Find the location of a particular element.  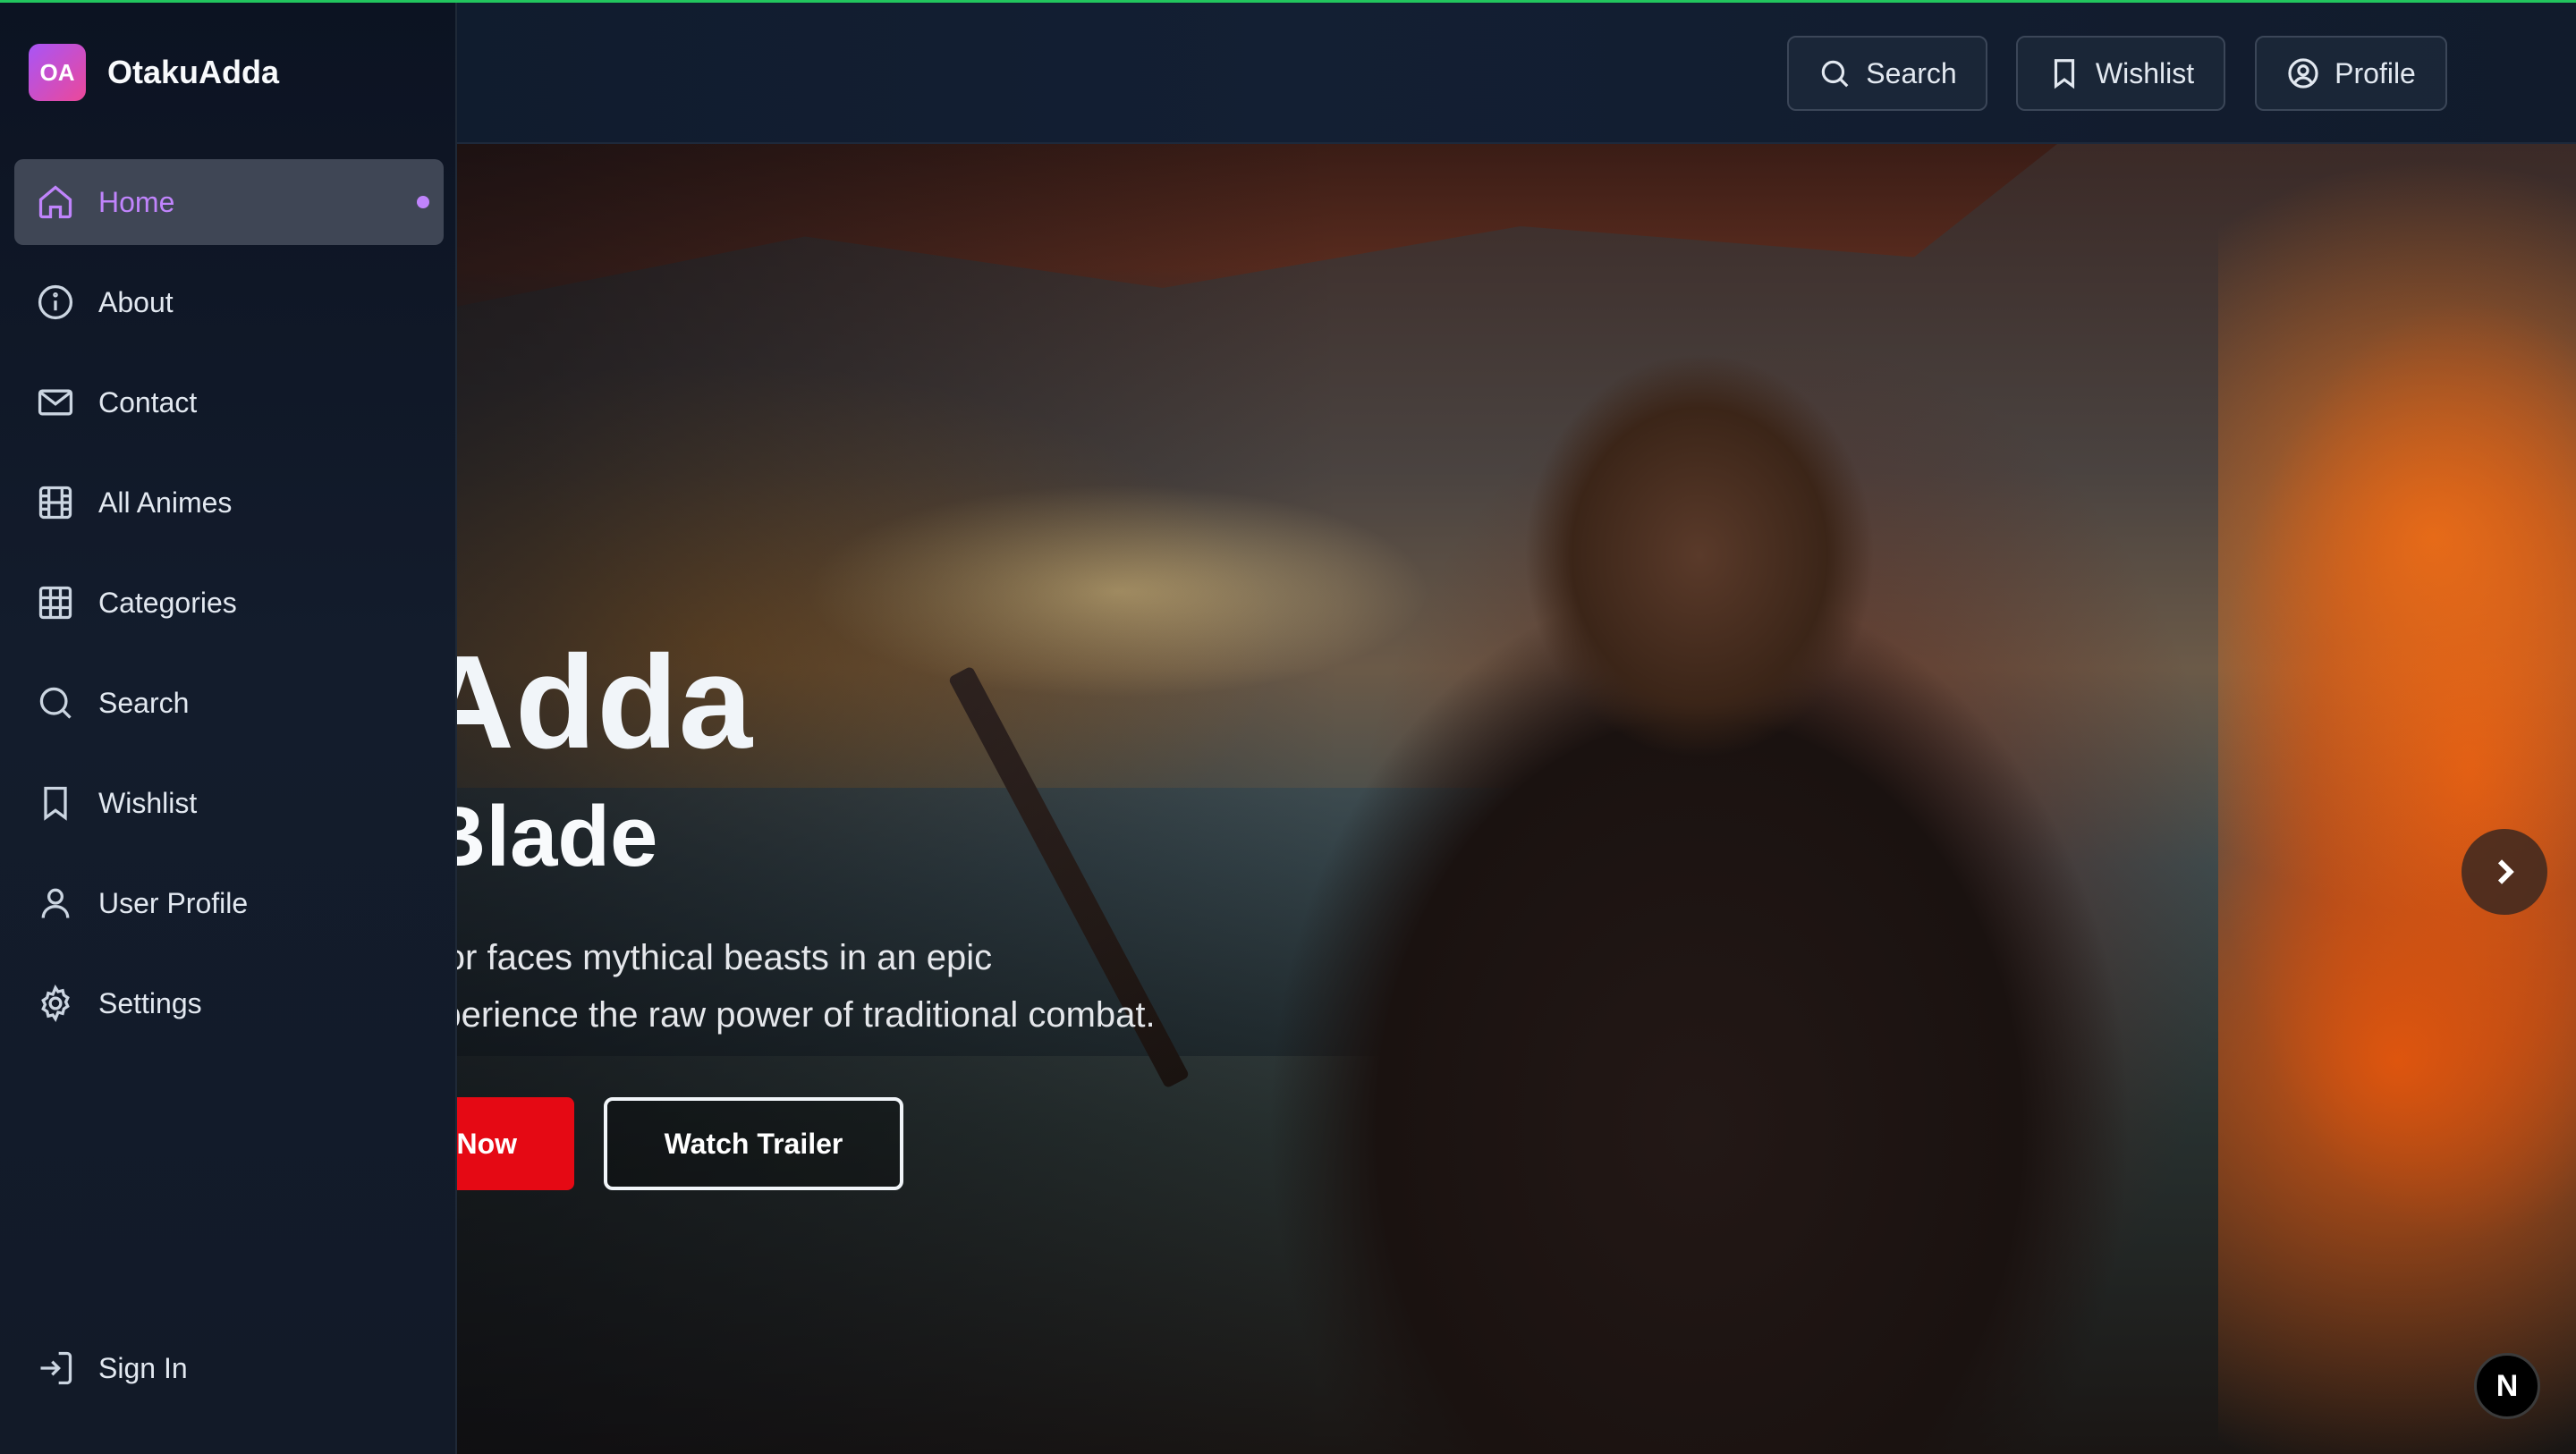

sidebar-item-label: All Animes is located at coordinates (165, 503).